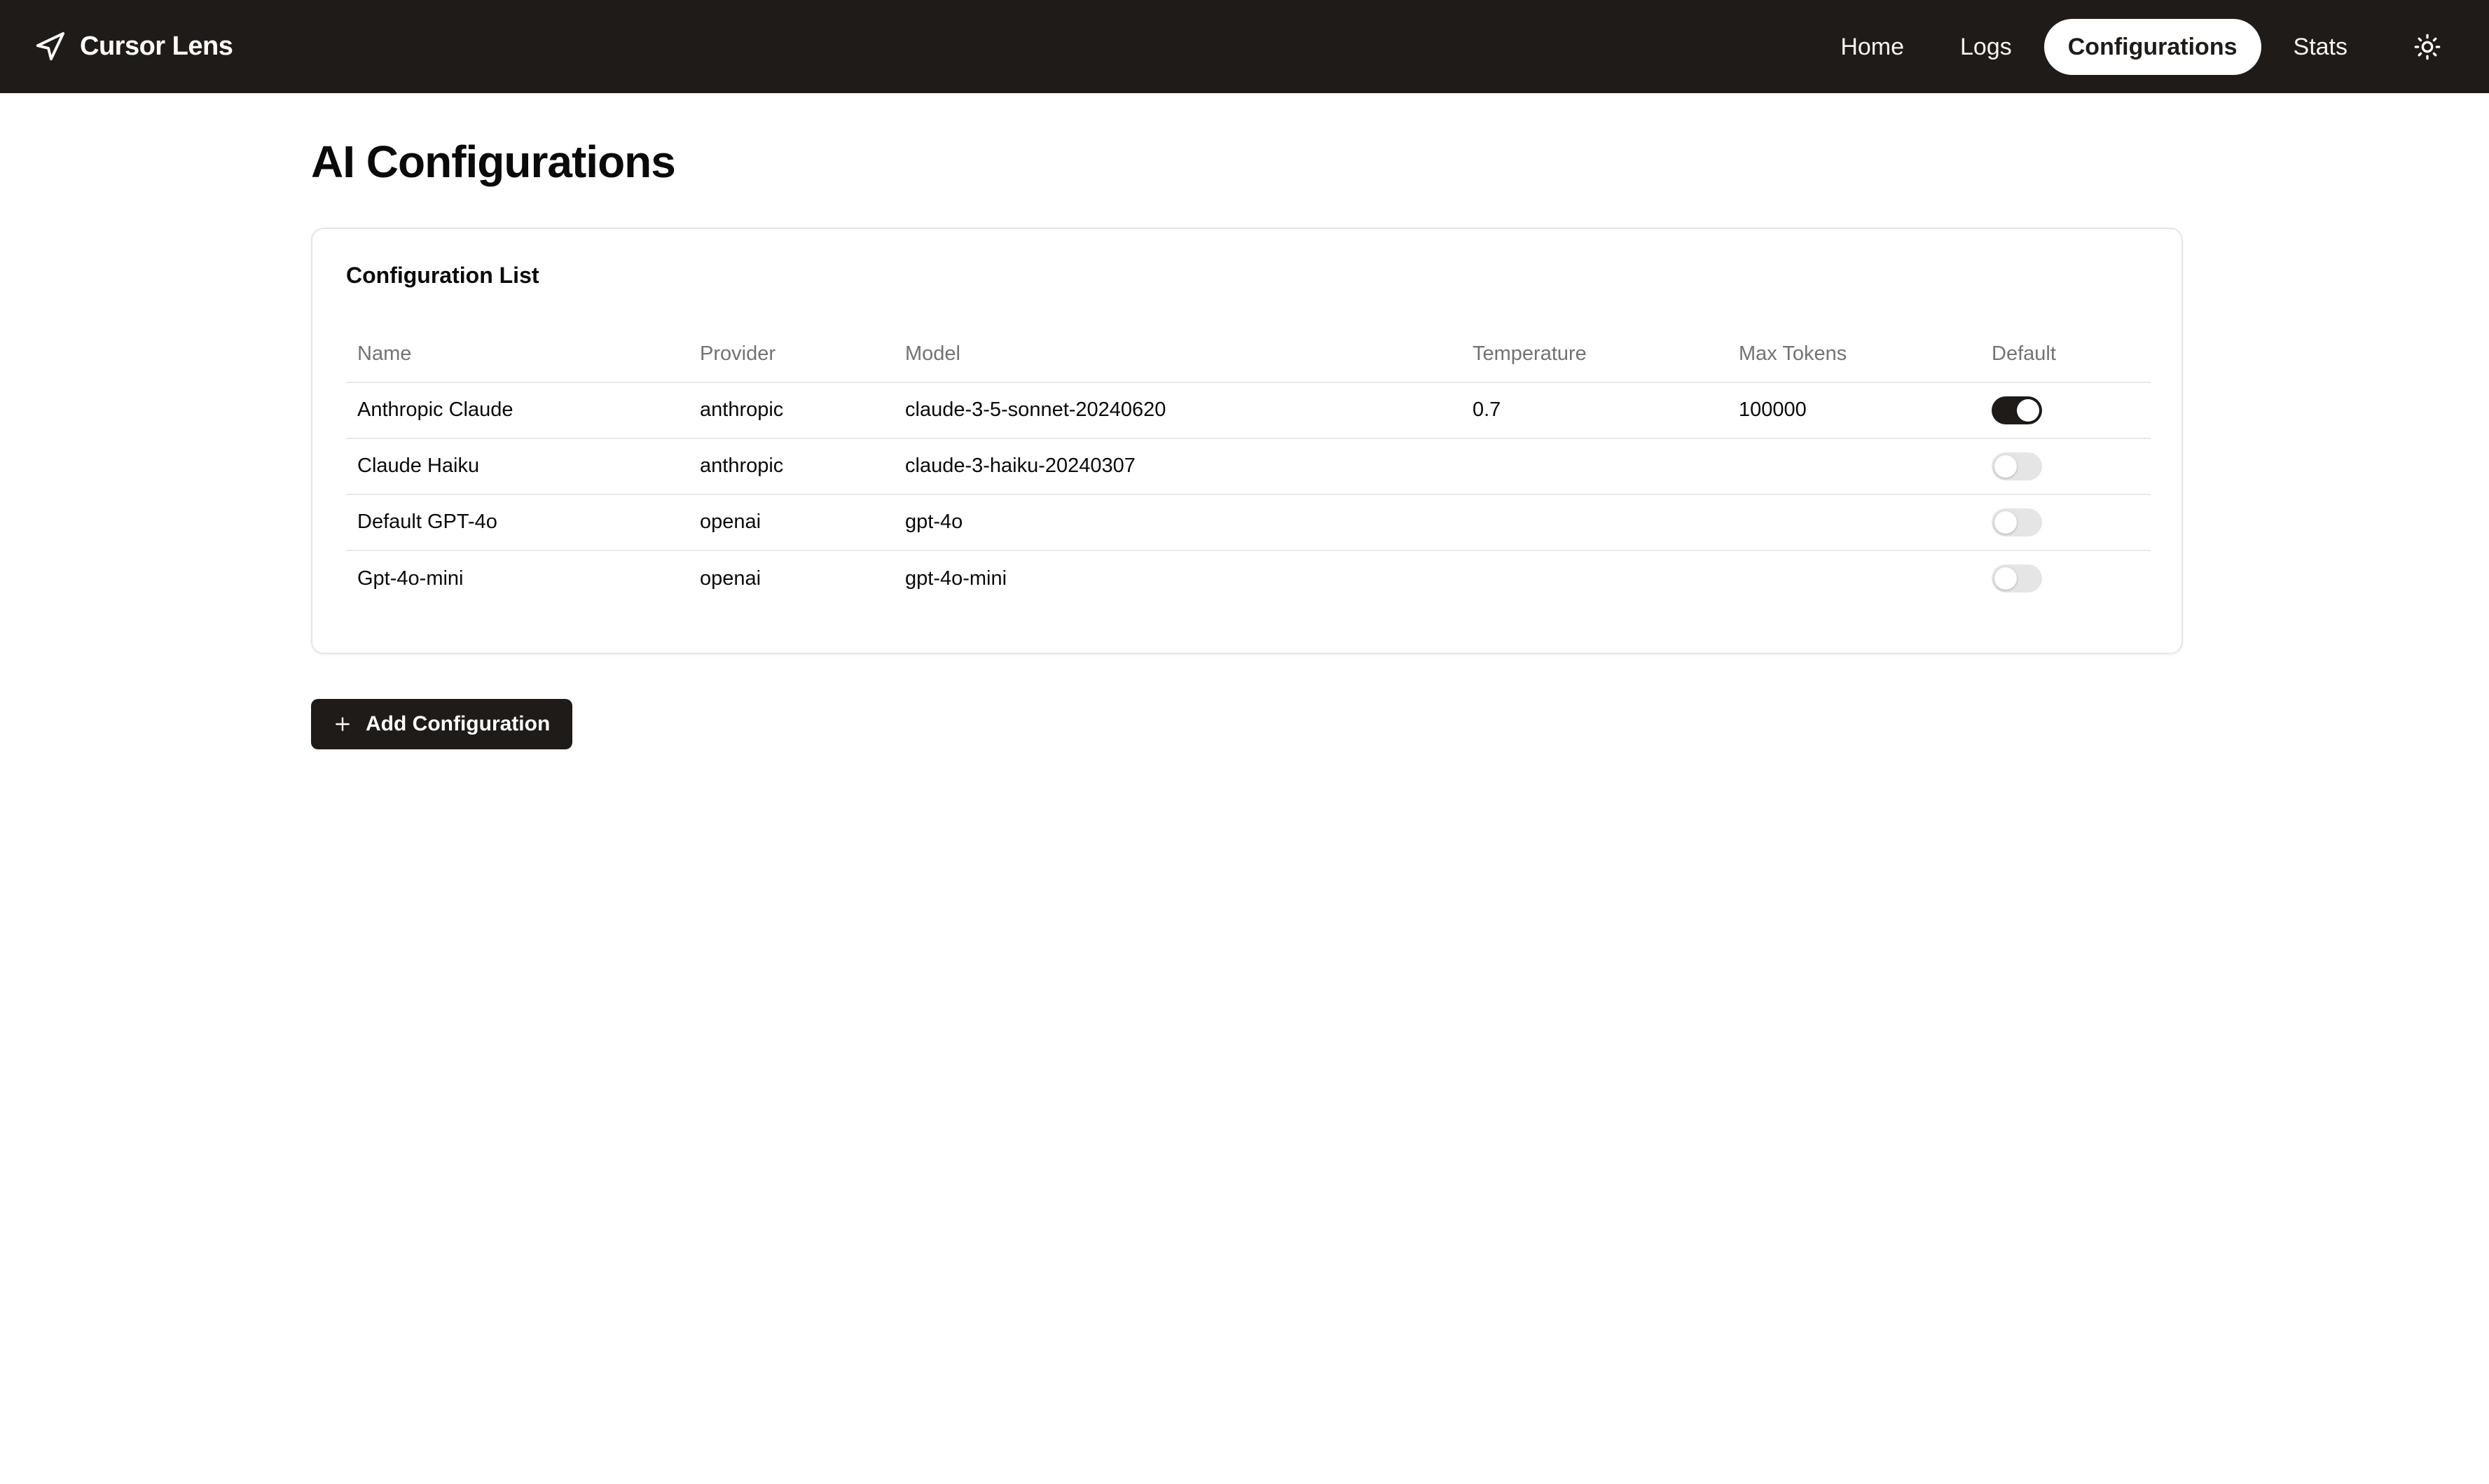  What do you see at coordinates (1872, 47) in the screenshot?
I see `nav-item-home: Home` at bounding box center [1872, 47].